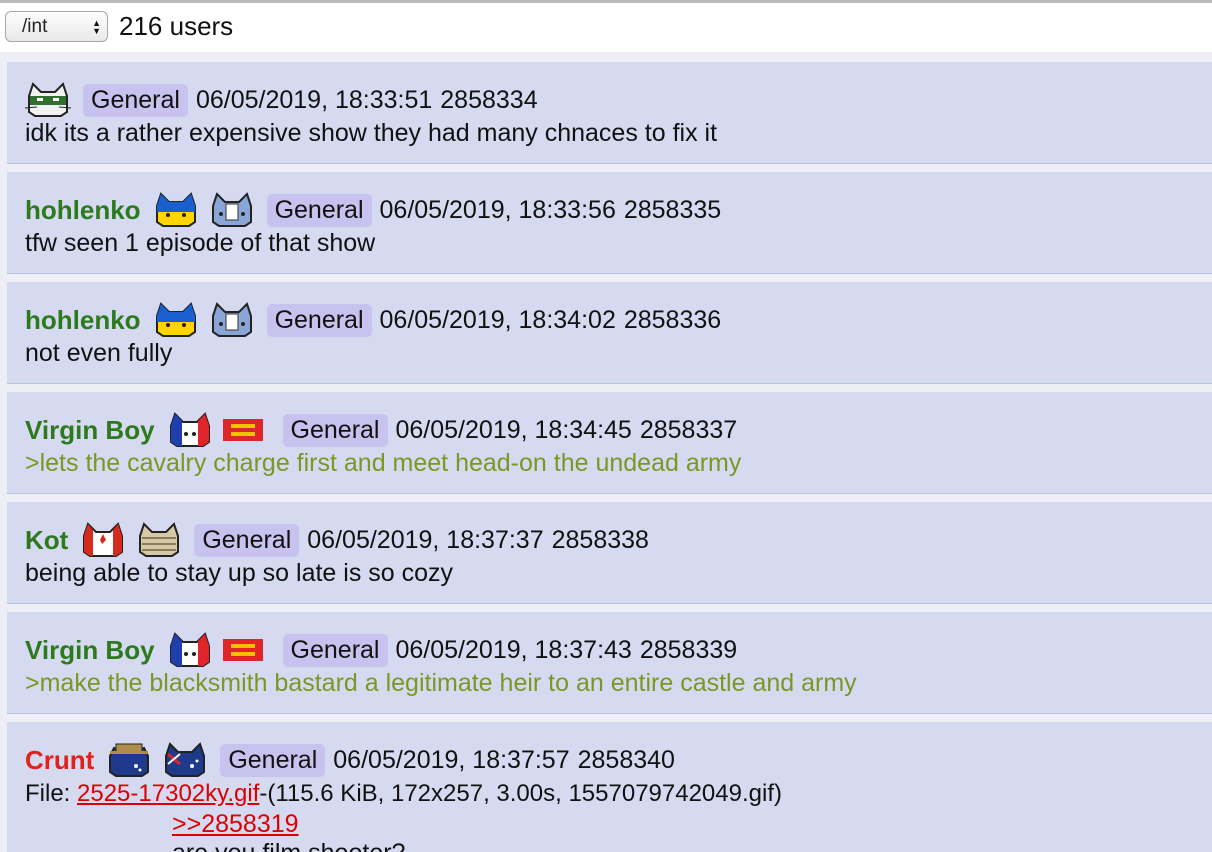  Describe the element at coordinates (672, 320) in the screenshot. I see `post-number: 2858336` at that location.